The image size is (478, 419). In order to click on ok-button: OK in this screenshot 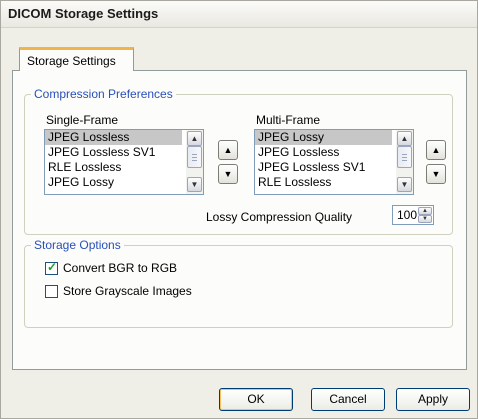, I will do `click(256, 399)`.